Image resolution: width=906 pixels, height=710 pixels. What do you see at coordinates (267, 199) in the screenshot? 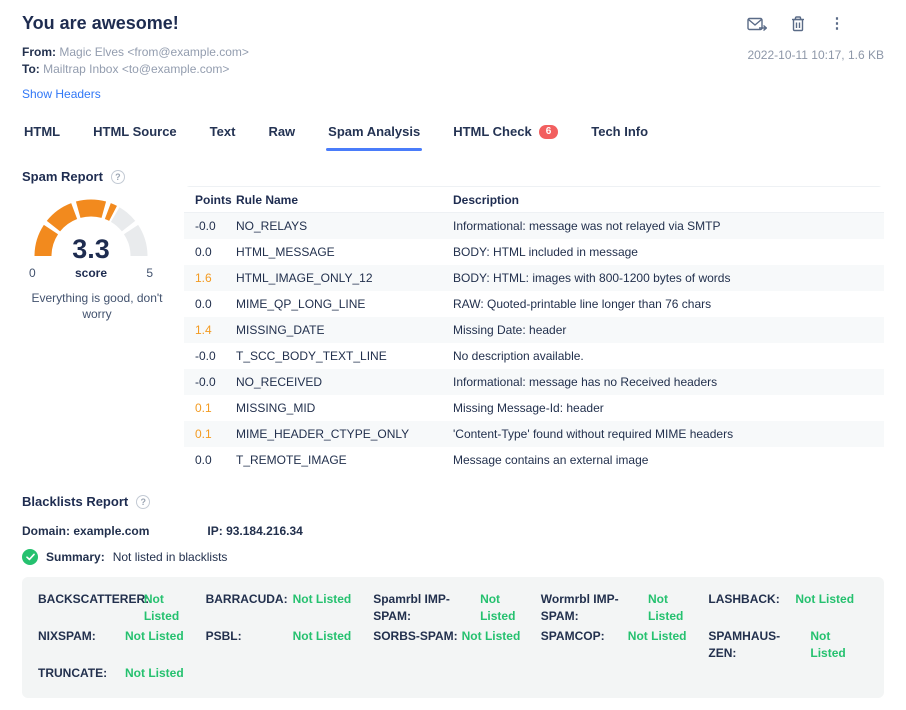
I see `col-rule-name: Rule Name` at bounding box center [267, 199].